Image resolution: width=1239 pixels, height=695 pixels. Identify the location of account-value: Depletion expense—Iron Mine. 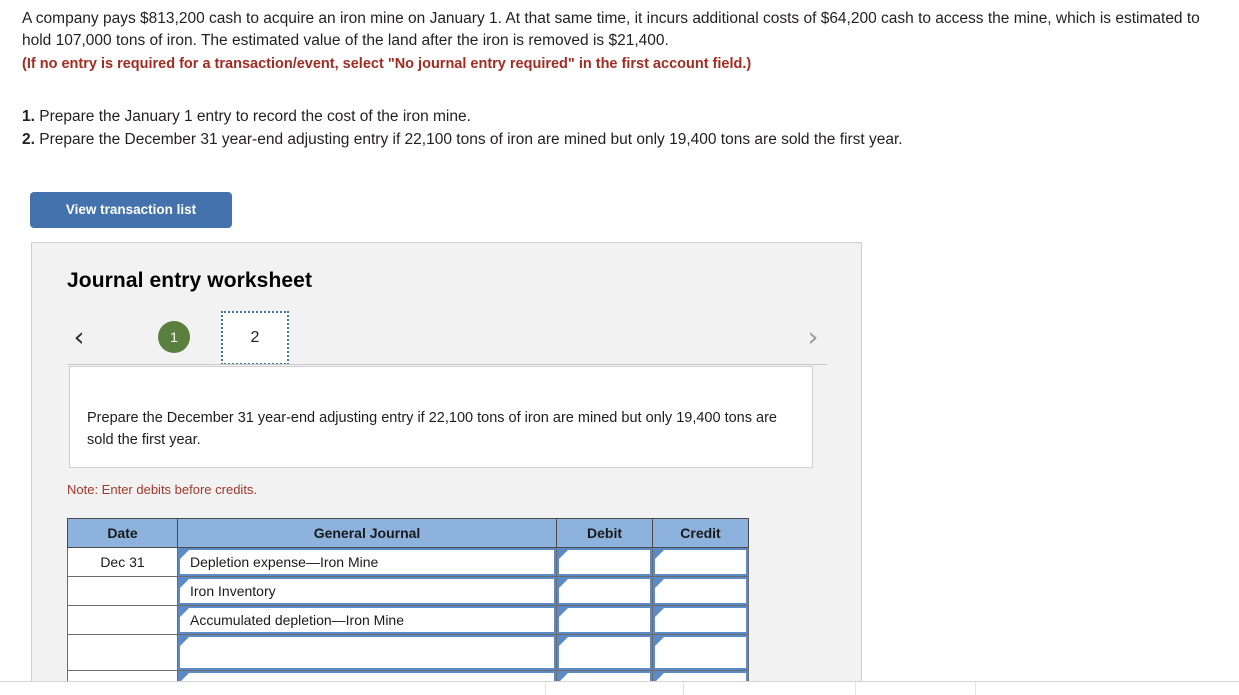
(284, 562).